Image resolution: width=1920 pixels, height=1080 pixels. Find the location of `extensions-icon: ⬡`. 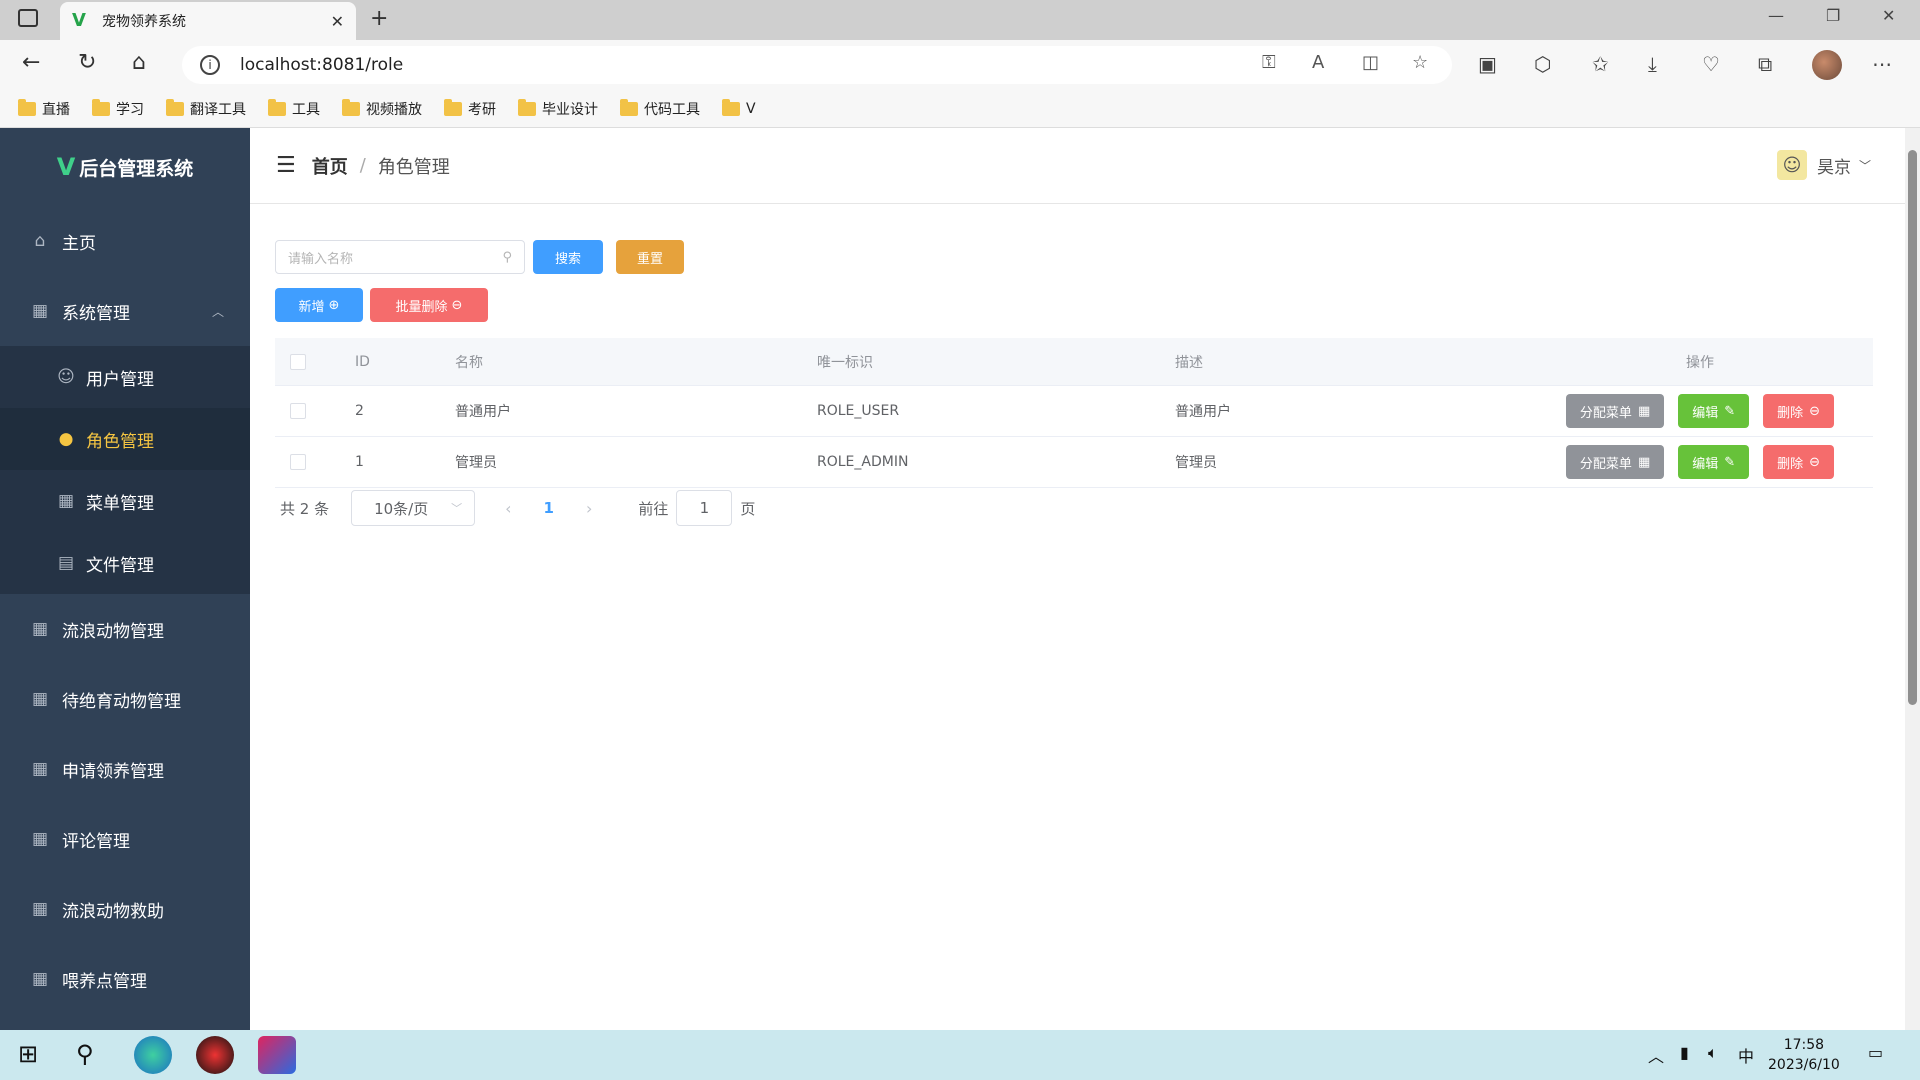

extensions-icon: ⬡ is located at coordinates (1542, 64).